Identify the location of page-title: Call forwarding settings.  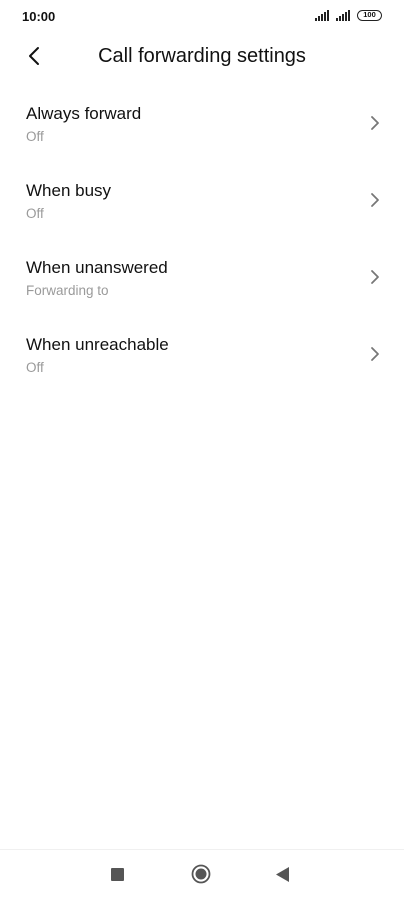
(202, 56).